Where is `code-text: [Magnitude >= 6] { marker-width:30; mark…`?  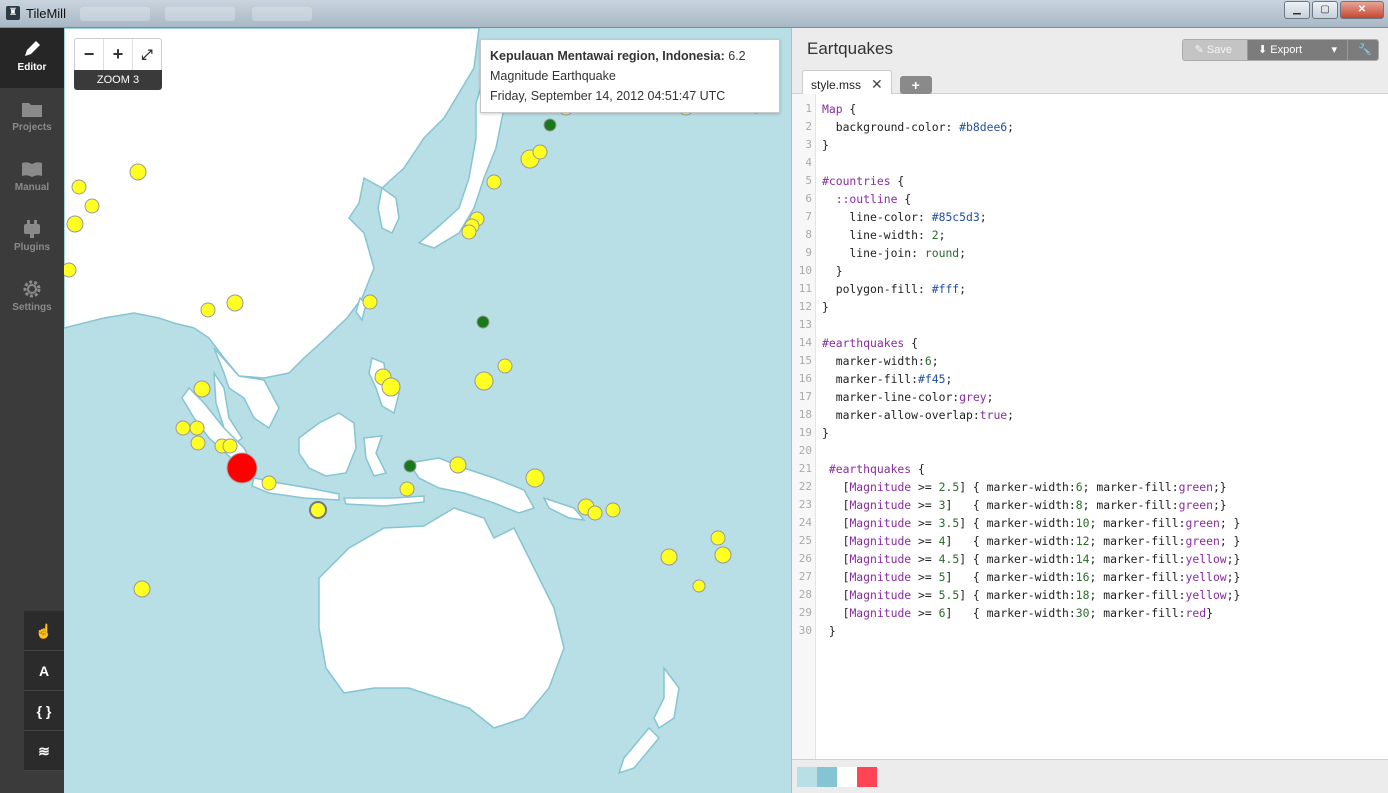
code-text: [Magnitude >= 6] { marker-width:30; mark… is located at coordinates (1017, 613).